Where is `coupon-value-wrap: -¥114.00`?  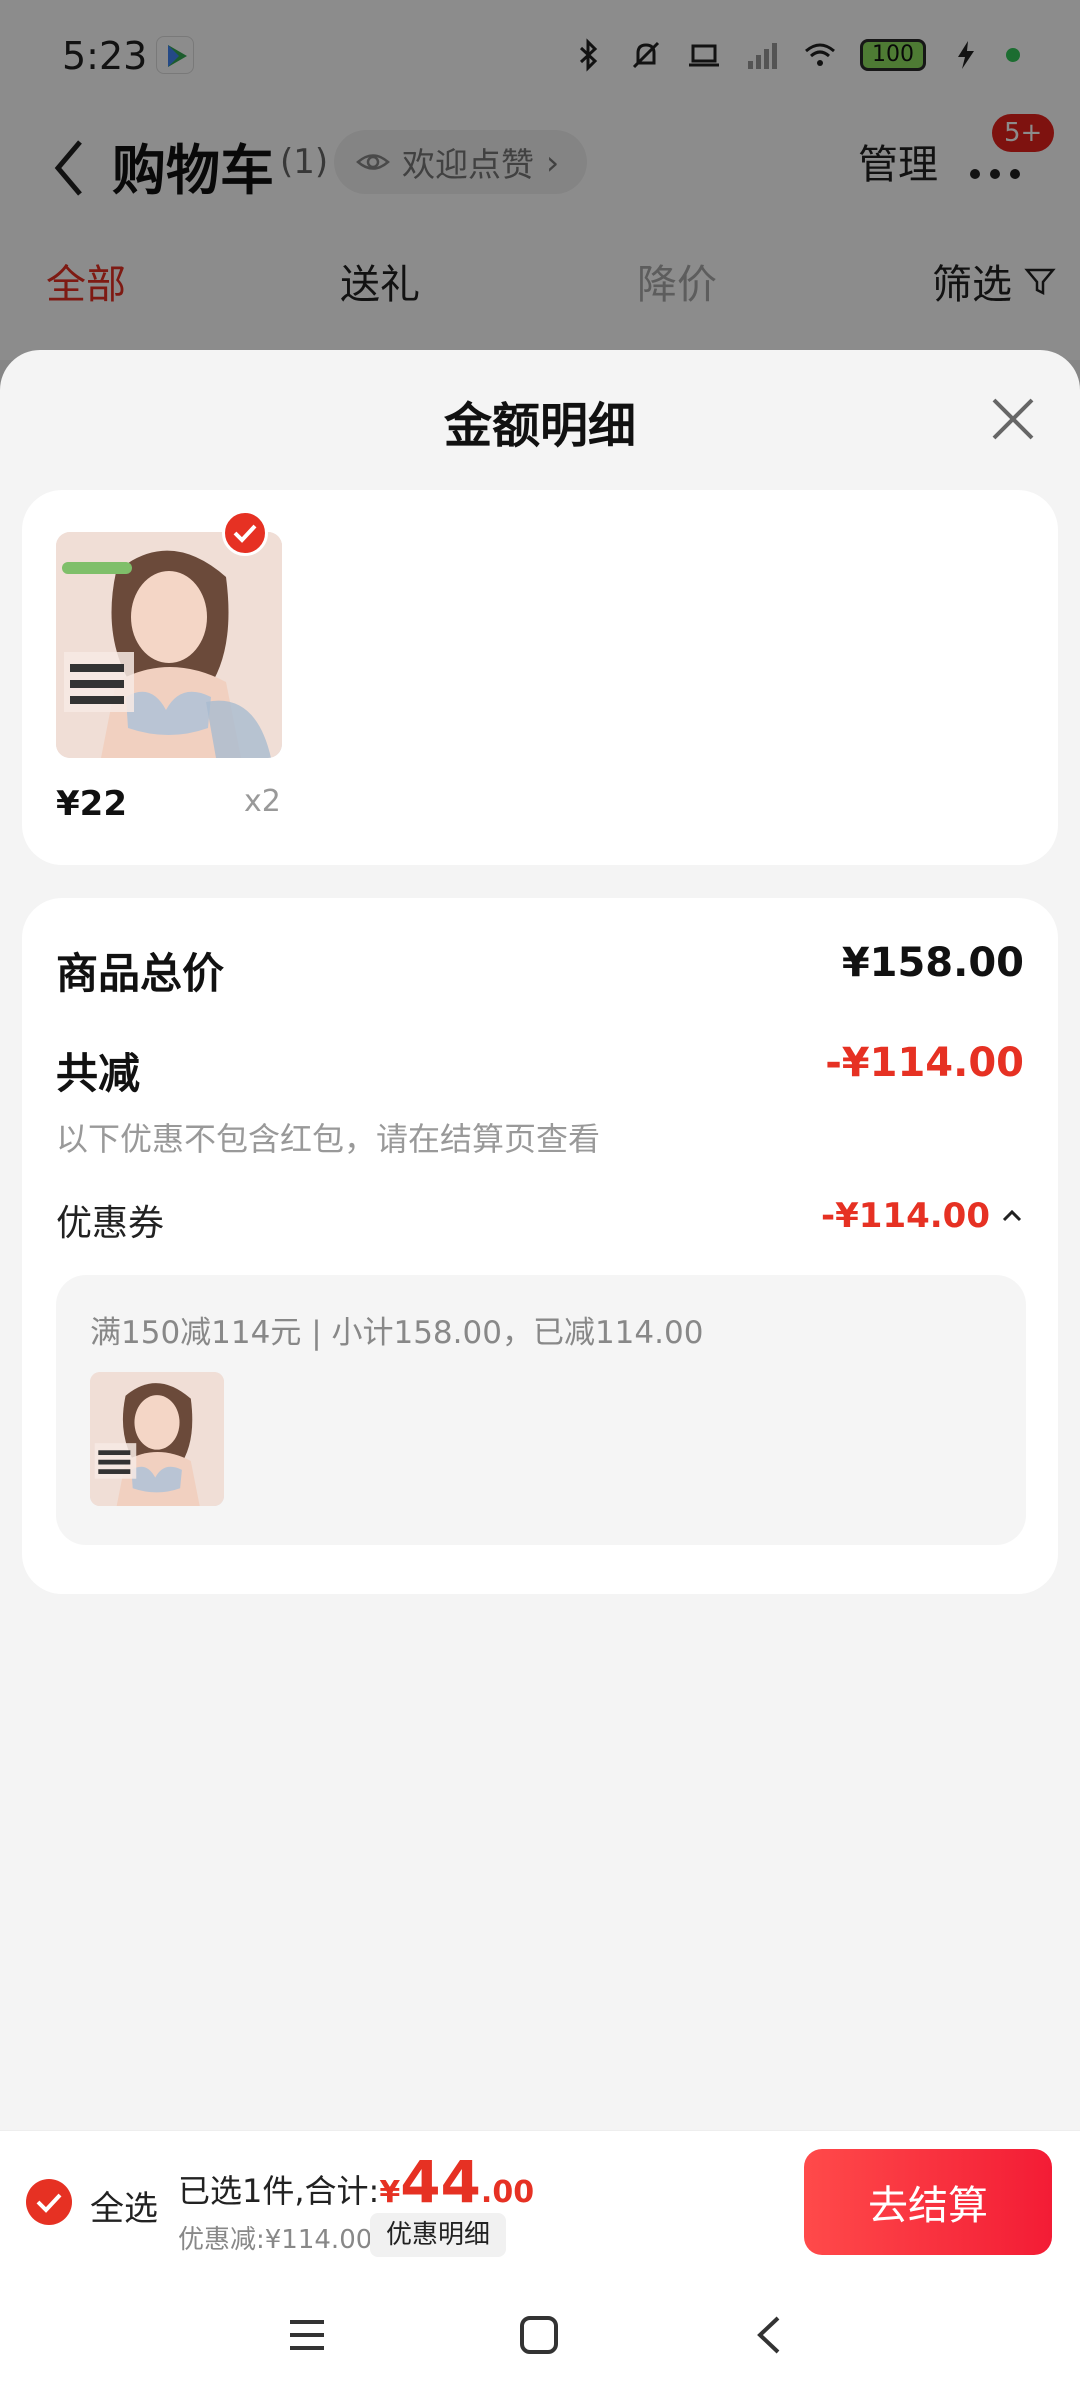 coupon-value-wrap: -¥114.00 is located at coordinates (922, 1216).